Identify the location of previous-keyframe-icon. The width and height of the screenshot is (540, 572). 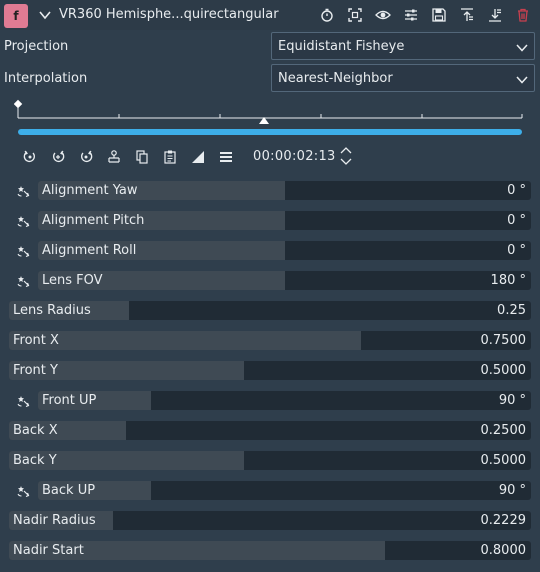
(30, 157).